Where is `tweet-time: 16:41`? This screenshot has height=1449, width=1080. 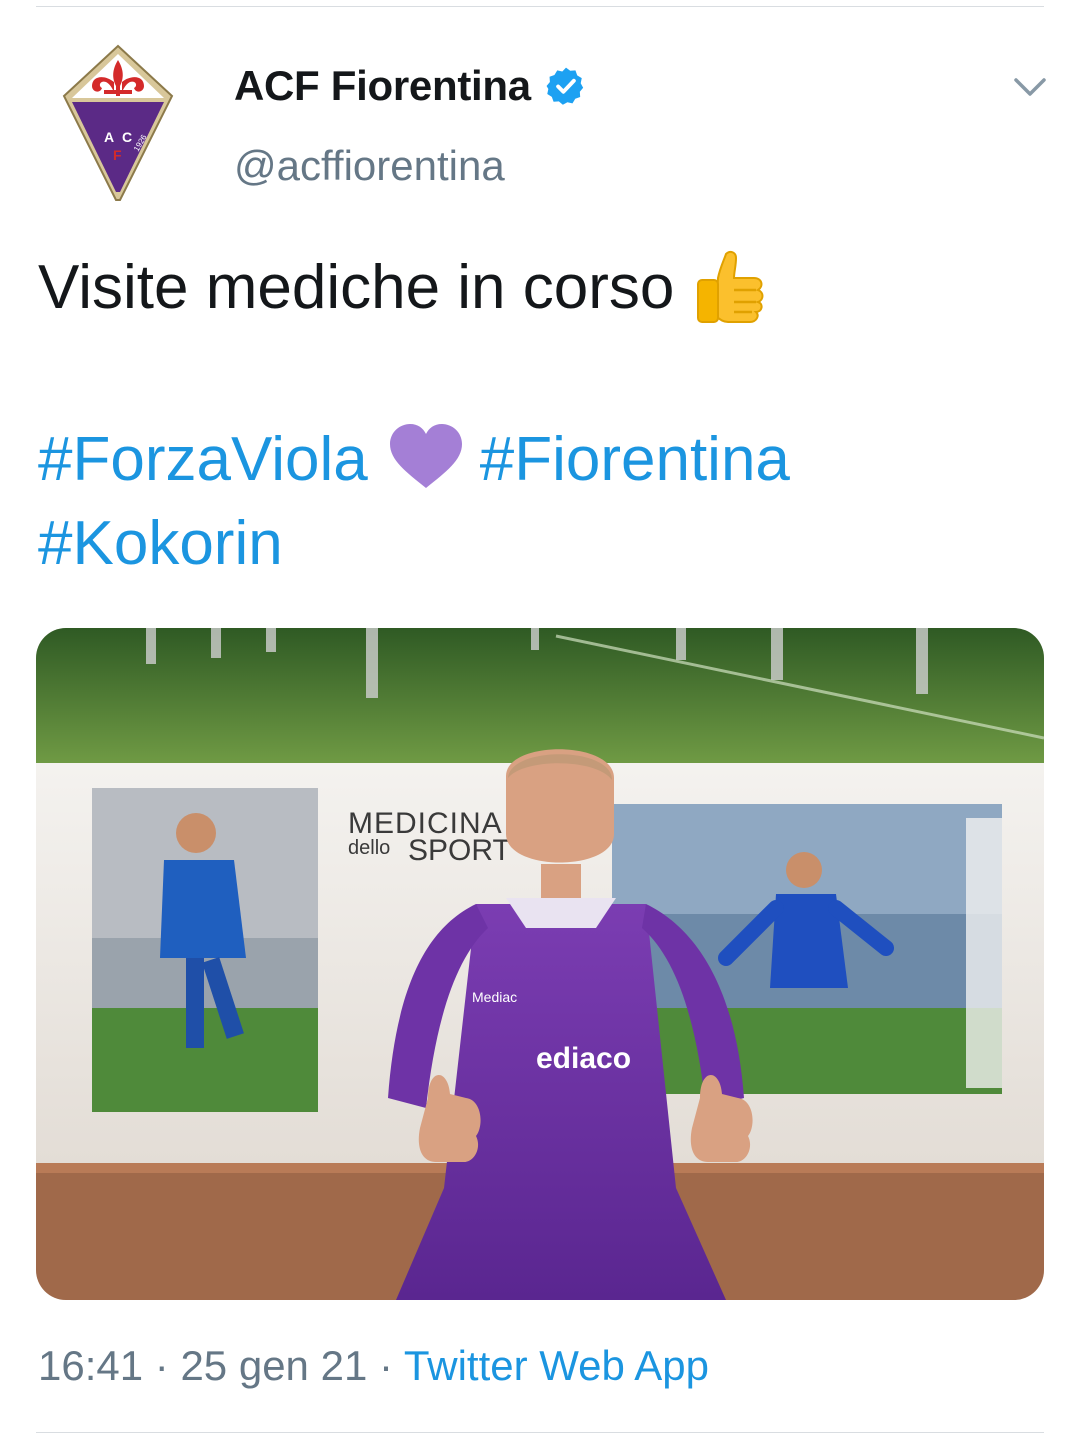 tweet-time: 16:41 is located at coordinates (90, 1365).